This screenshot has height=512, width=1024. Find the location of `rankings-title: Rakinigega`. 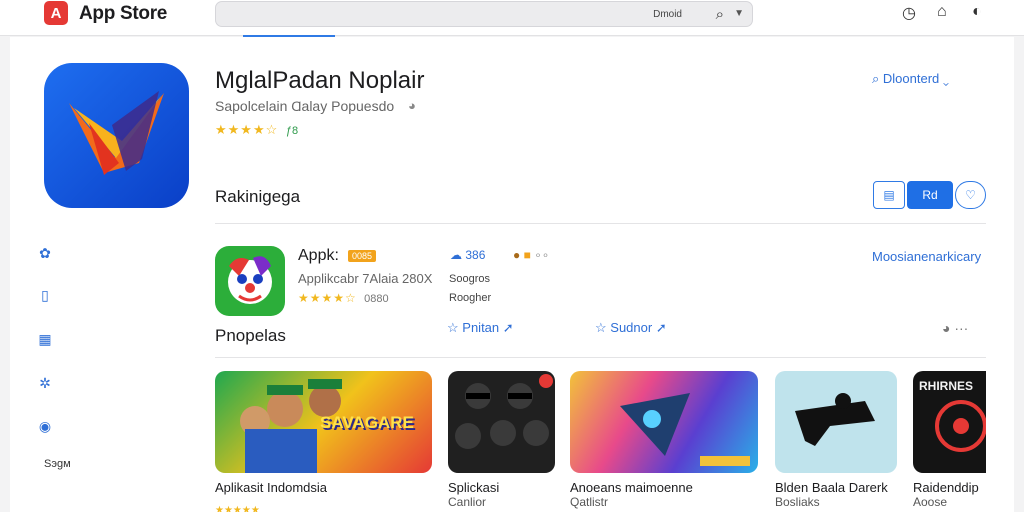

rankings-title: Rakinigega is located at coordinates (258, 196).